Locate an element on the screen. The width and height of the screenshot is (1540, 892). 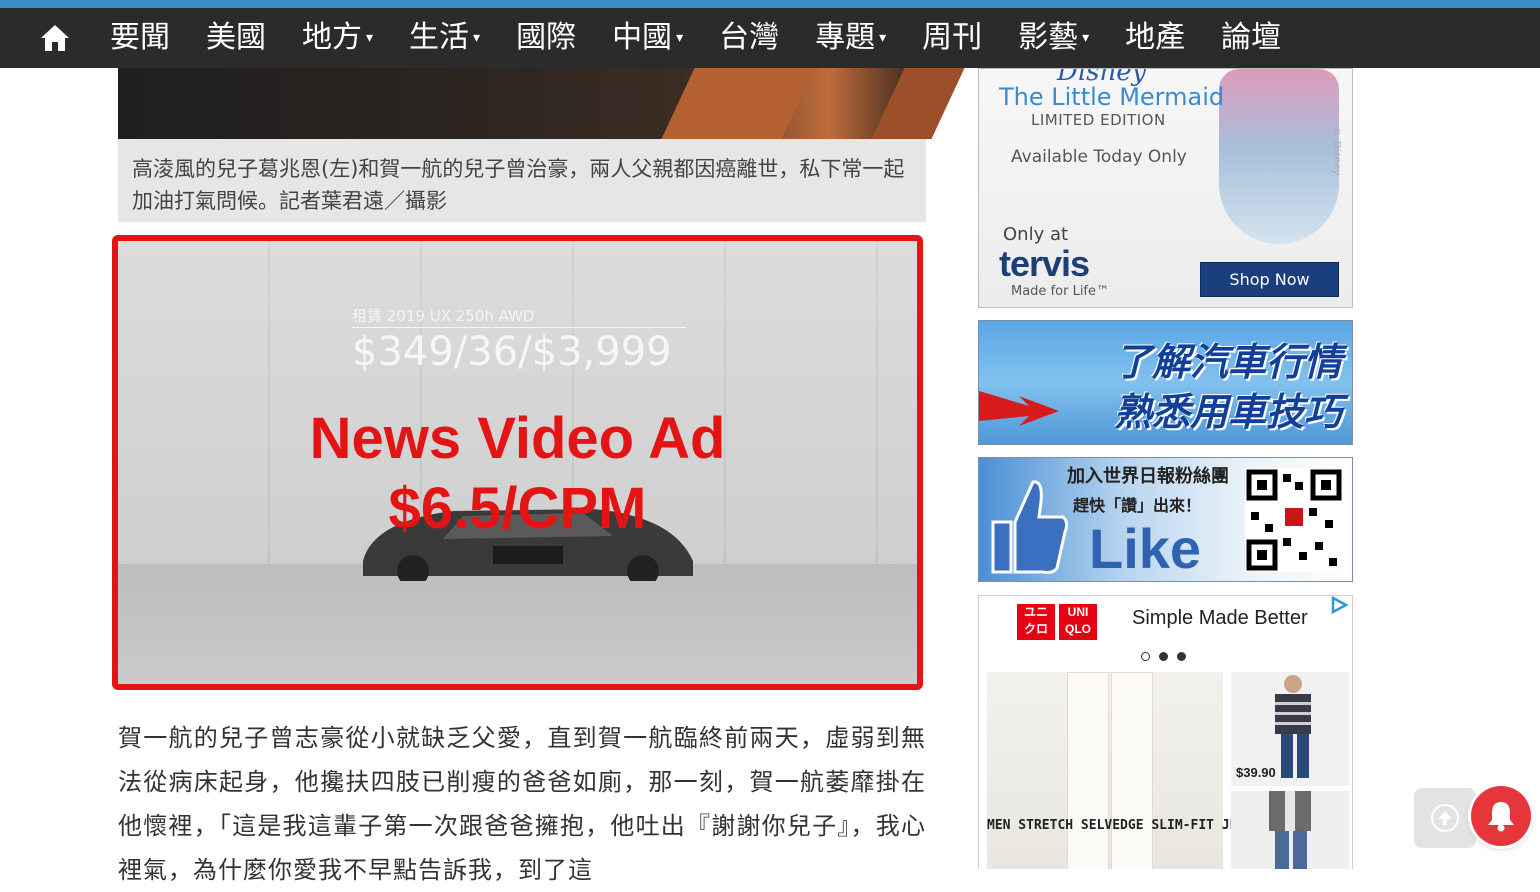
jeans-image is located at coordinates (1105, 770).